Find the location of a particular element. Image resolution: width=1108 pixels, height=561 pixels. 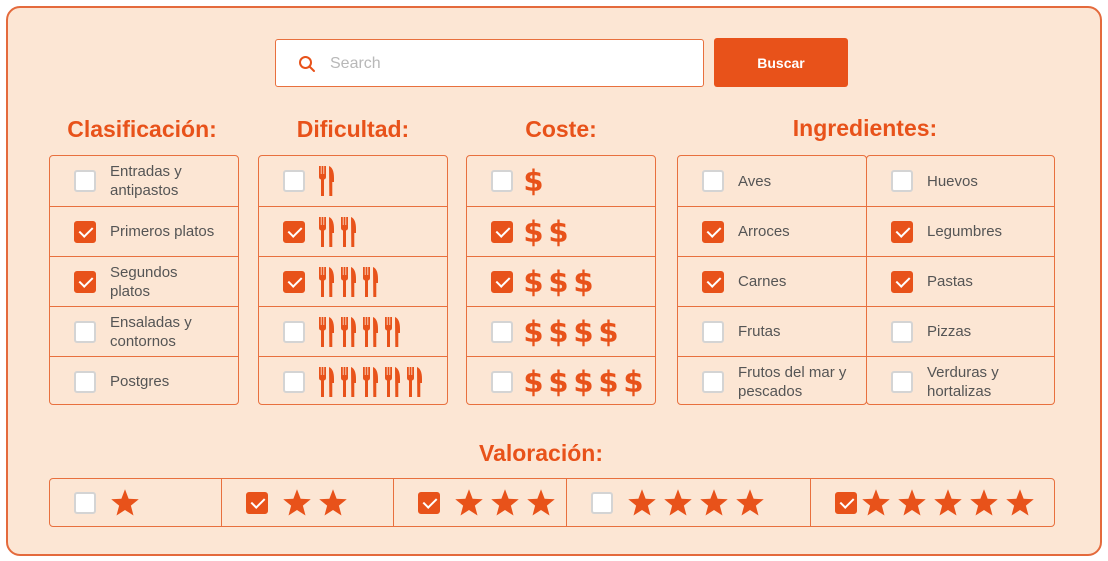

search-icon is located at coordinates (307, 64).